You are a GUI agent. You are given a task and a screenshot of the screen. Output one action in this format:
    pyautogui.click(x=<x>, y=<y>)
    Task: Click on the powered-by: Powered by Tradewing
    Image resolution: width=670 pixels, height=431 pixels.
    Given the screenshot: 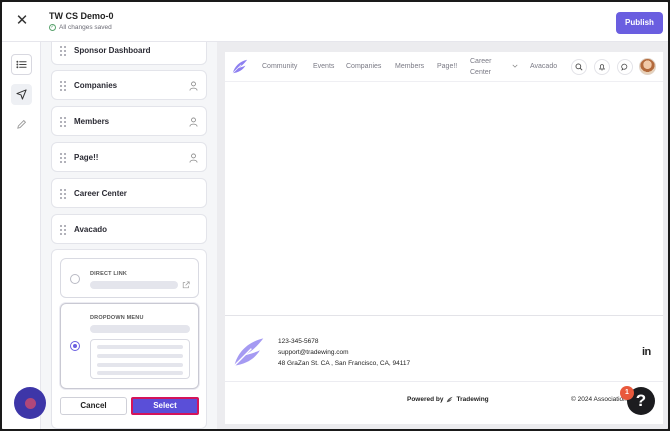 What is the action you would take?
    pyautogui.click(x=448, y=399)
    